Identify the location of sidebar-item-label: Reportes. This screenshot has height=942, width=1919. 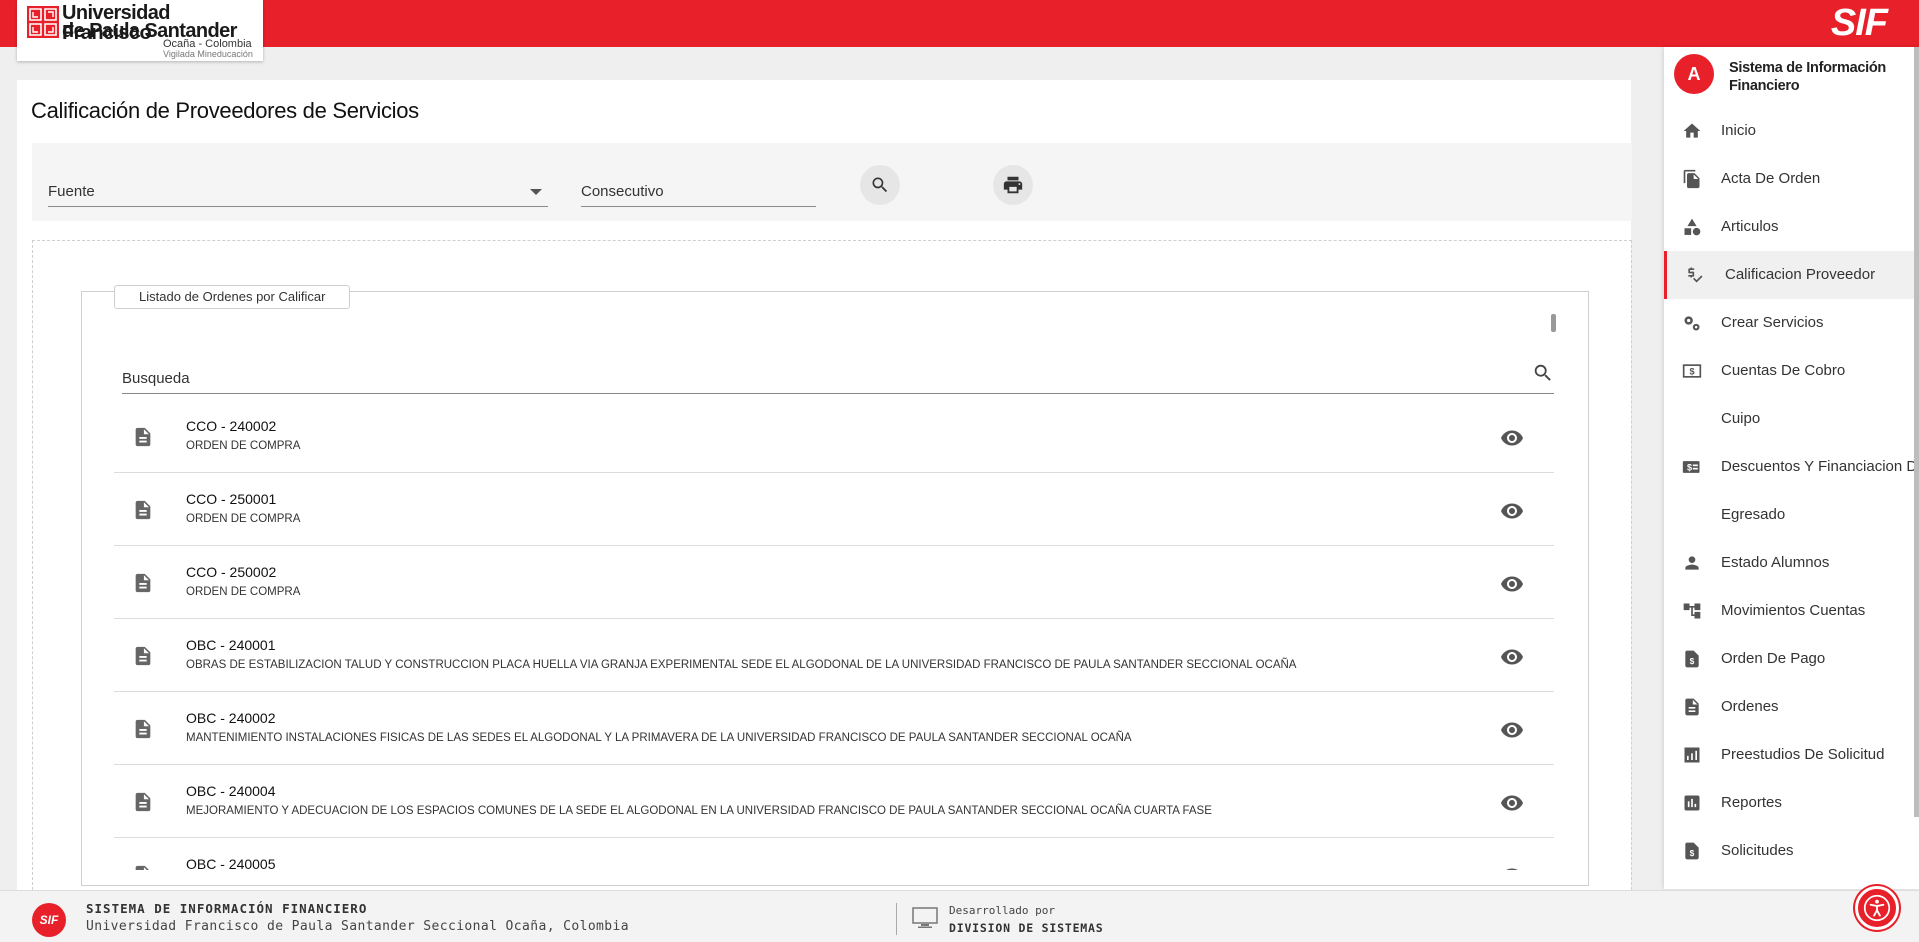
(1751, 802).